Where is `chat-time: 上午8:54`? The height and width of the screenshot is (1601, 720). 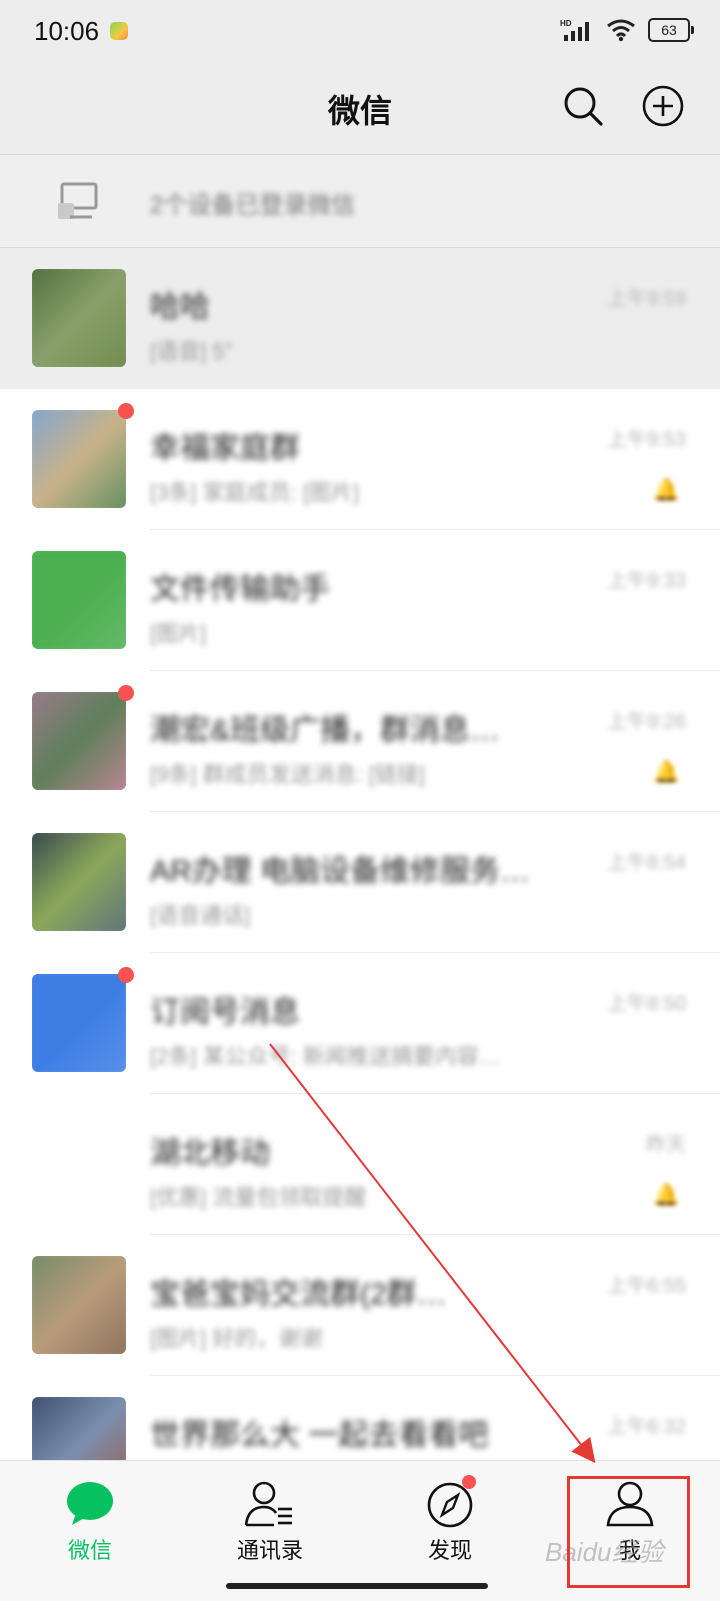 chat-time: 上午8:54 is located at coordinates (646, 863).